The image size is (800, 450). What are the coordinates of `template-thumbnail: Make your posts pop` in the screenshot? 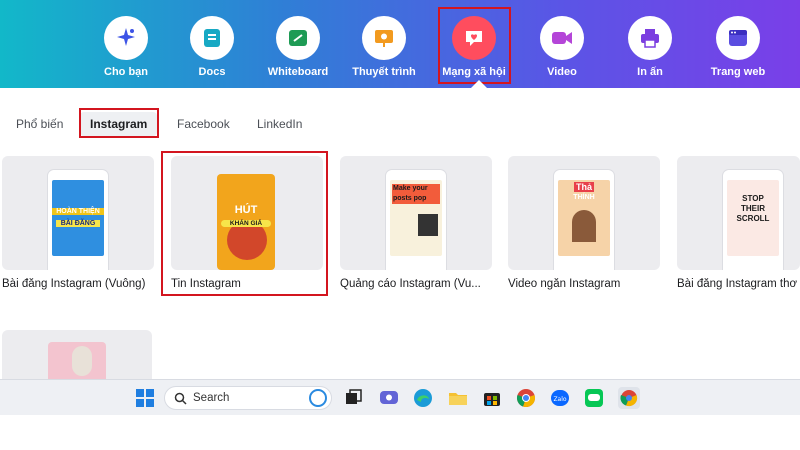 It's located at (416, 213).